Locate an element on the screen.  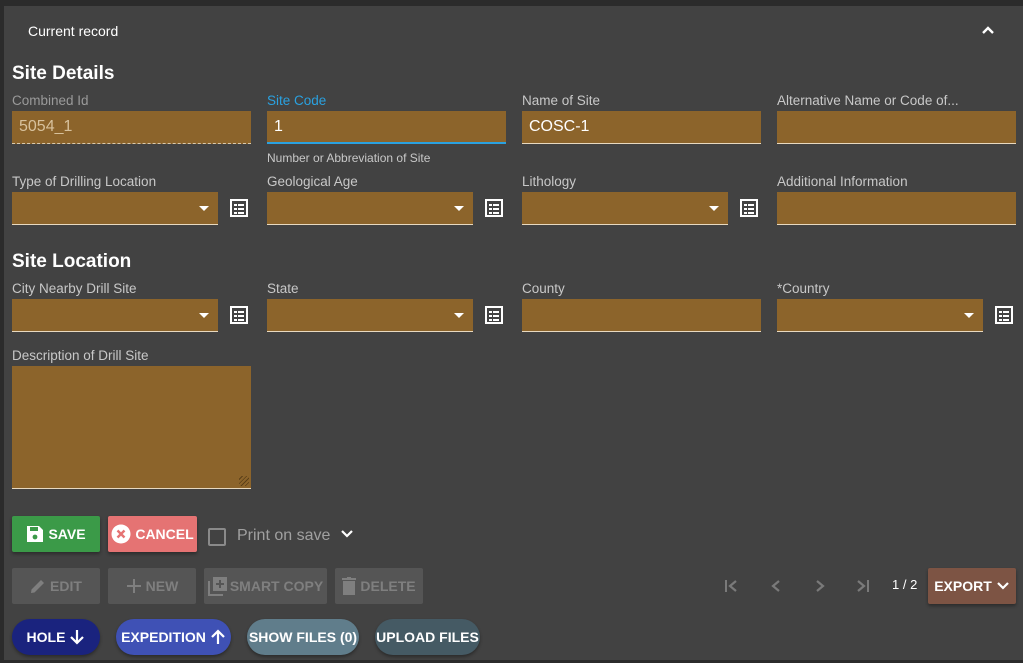
county-label: County is located at coordinates (543, 288).